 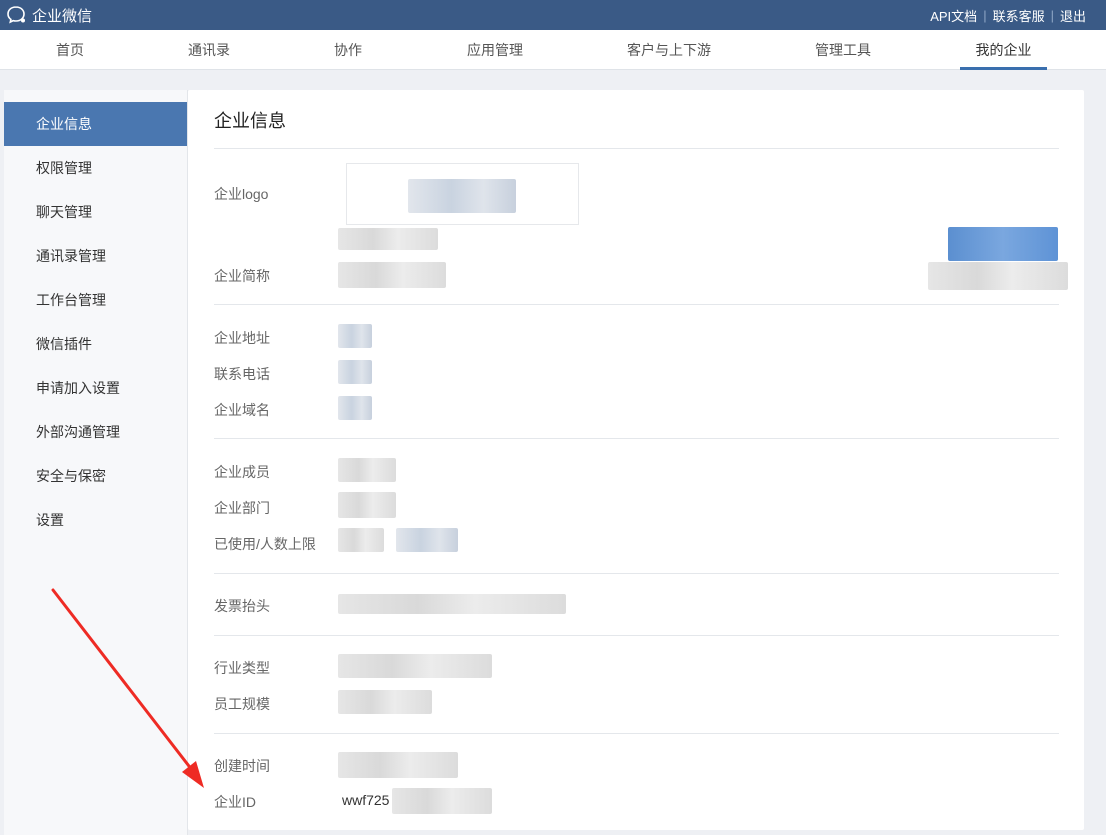 What do you see at coordinates (209, 50) in the screenshot?
I see `tab-contacts: 通讯录` at bounding box center [209, 50].